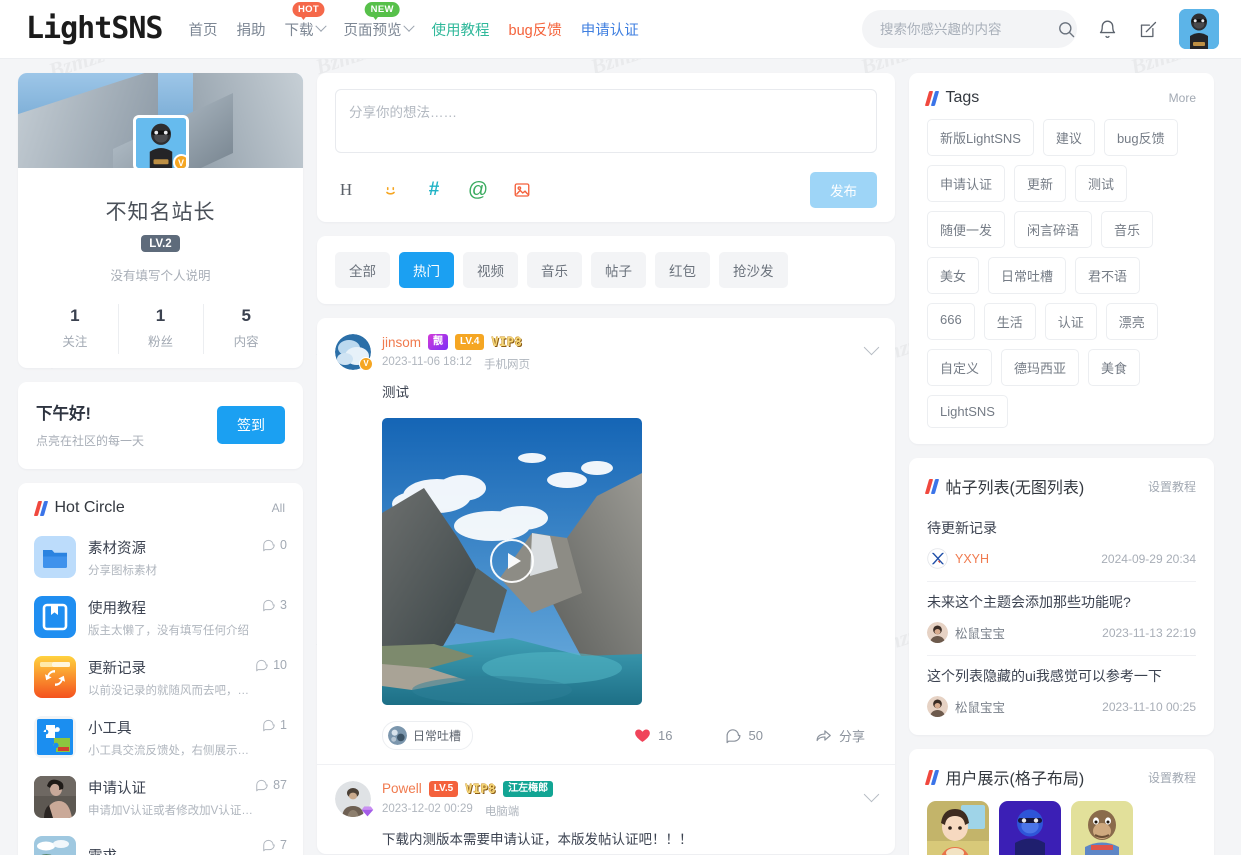 This screenshot has height=855, width=1241. What do you see at coordinates (753, 270) in the screenshot?
I see `tab-firstcomment: 抢沙发` at bounding box center [753, 270].